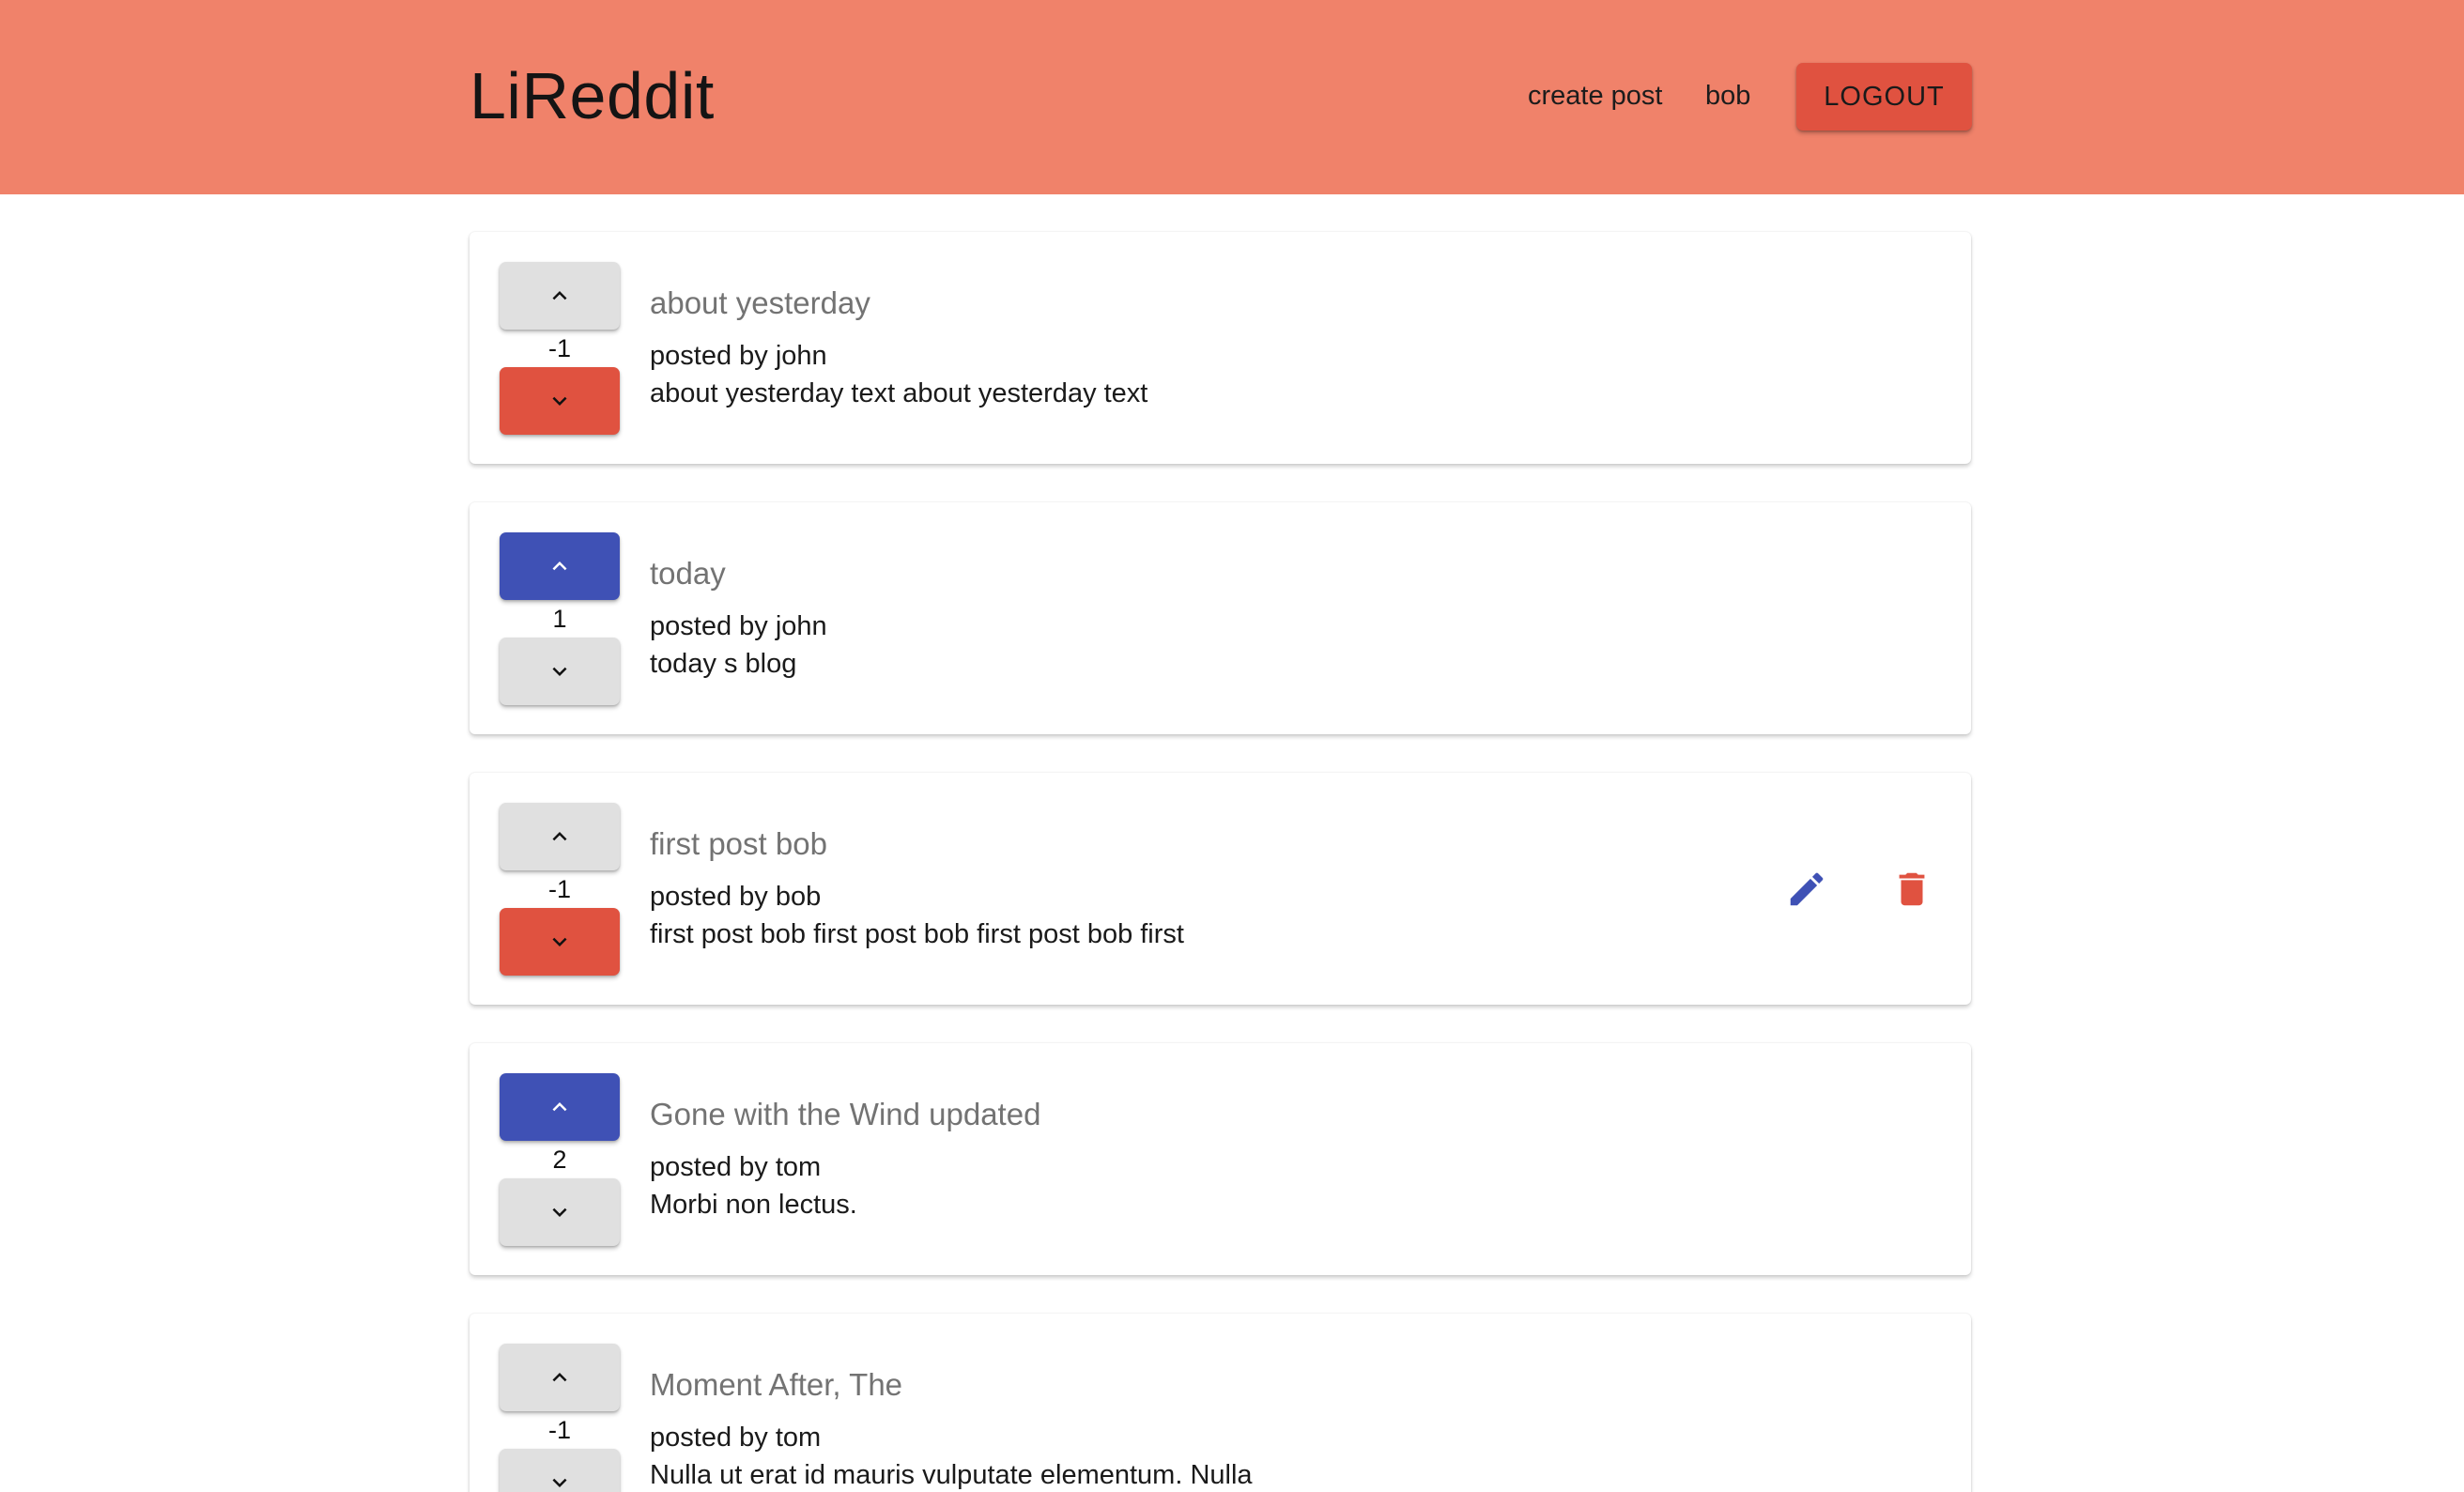 The image size is (2464, 1492). I want to click on edit-post-button, so click(1806, 889).